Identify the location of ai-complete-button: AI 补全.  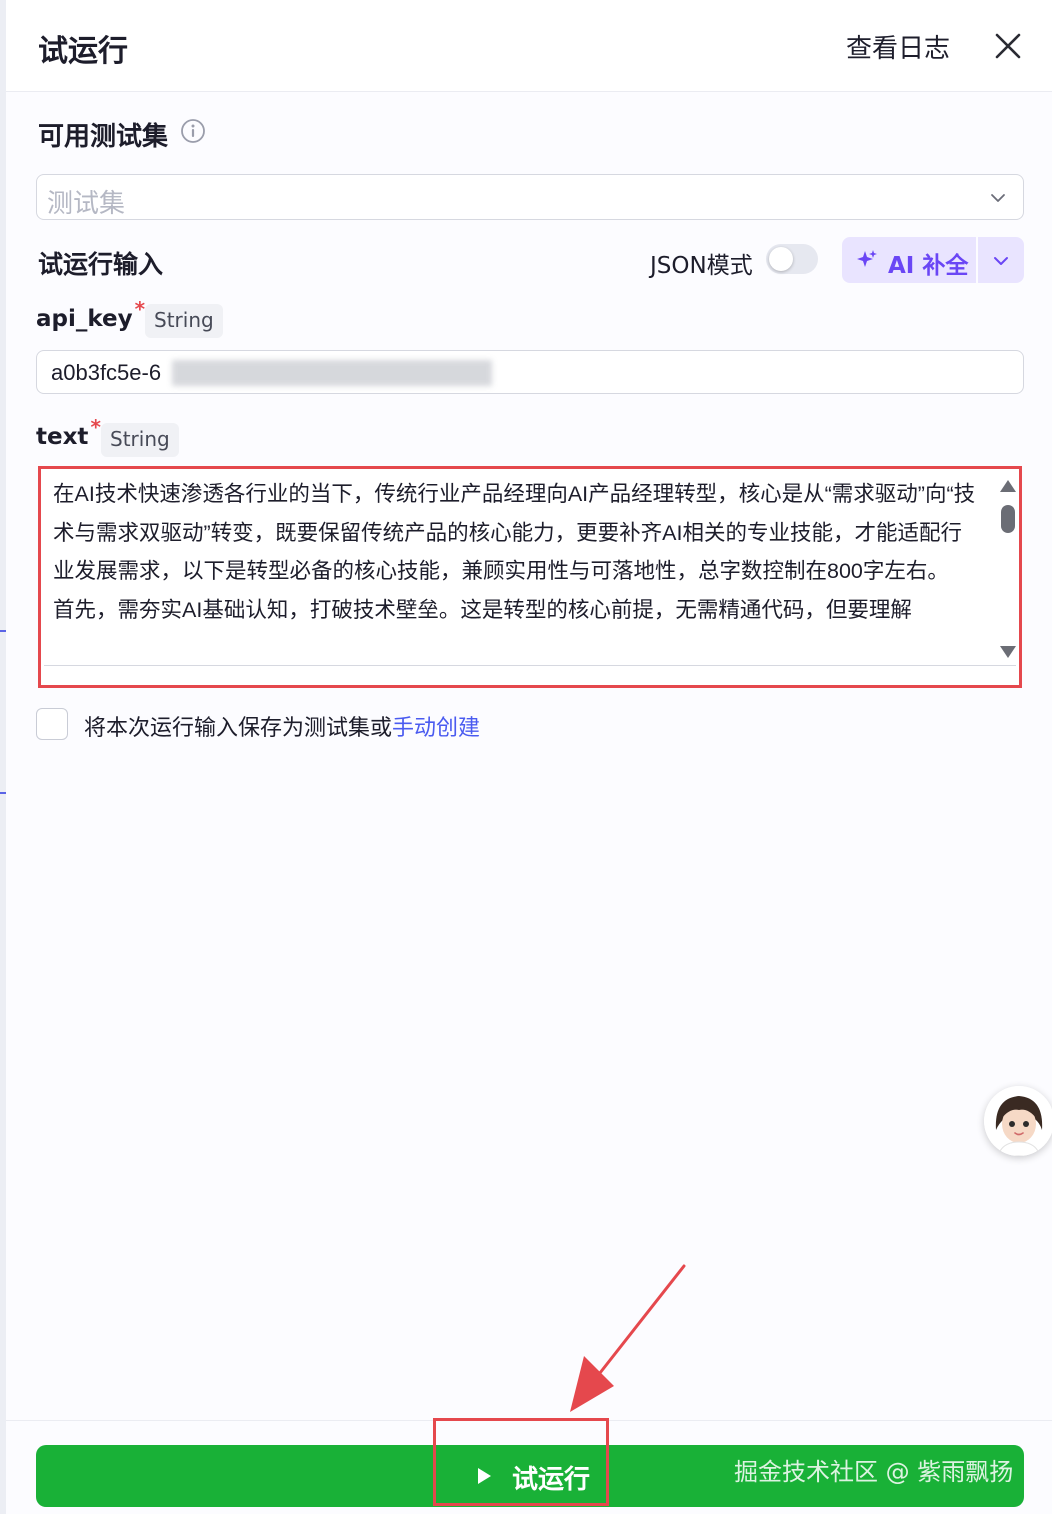
(909, 260).